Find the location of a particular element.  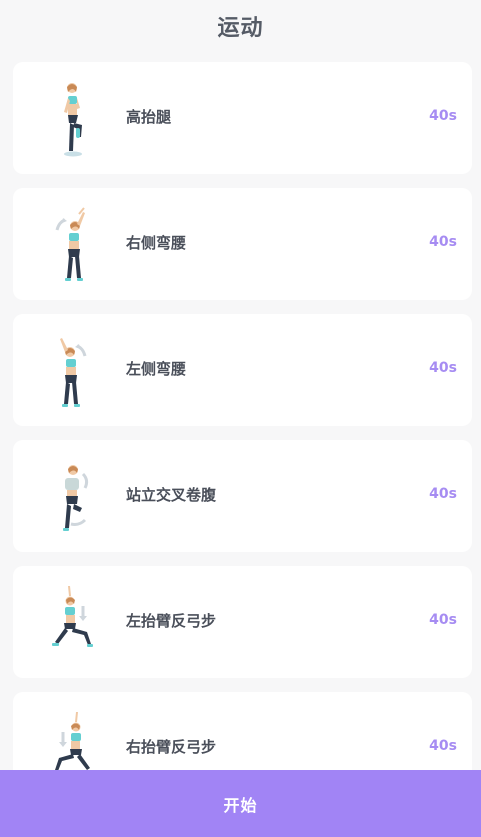

exercise-card: 左抬臂反弓步 40s is located at coordinates (242, 622).